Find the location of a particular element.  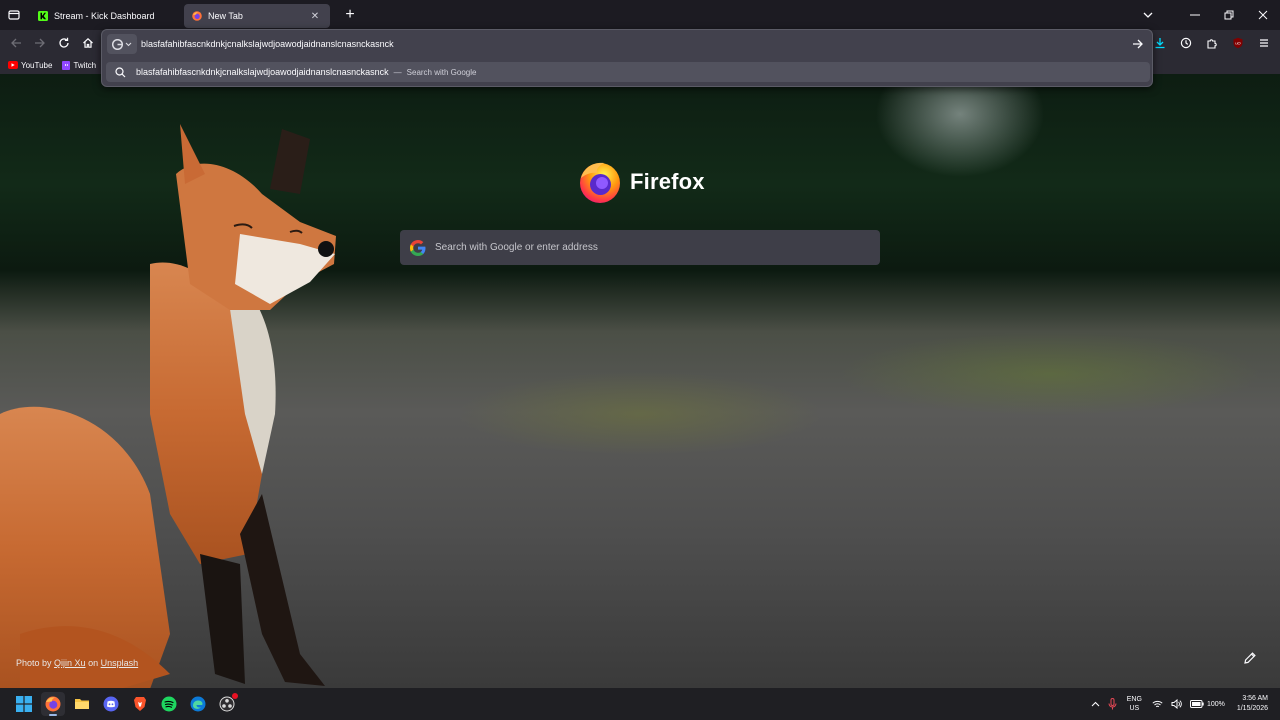

bookmark-twitch: Twitch is located at coordinates (79, 65).